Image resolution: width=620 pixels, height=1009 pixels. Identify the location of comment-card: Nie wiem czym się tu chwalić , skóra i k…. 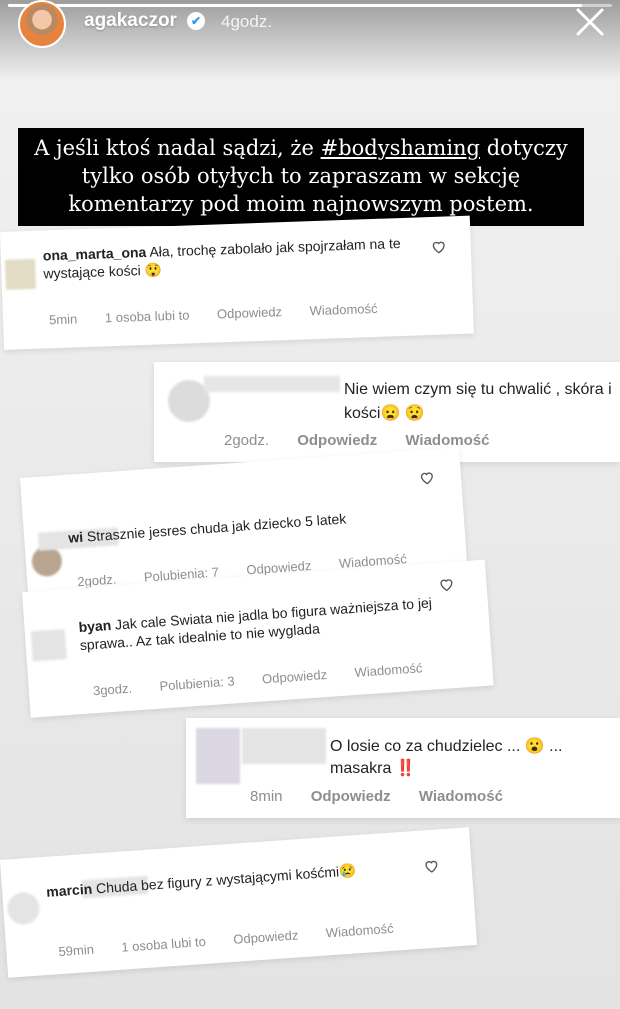
(387, 412).